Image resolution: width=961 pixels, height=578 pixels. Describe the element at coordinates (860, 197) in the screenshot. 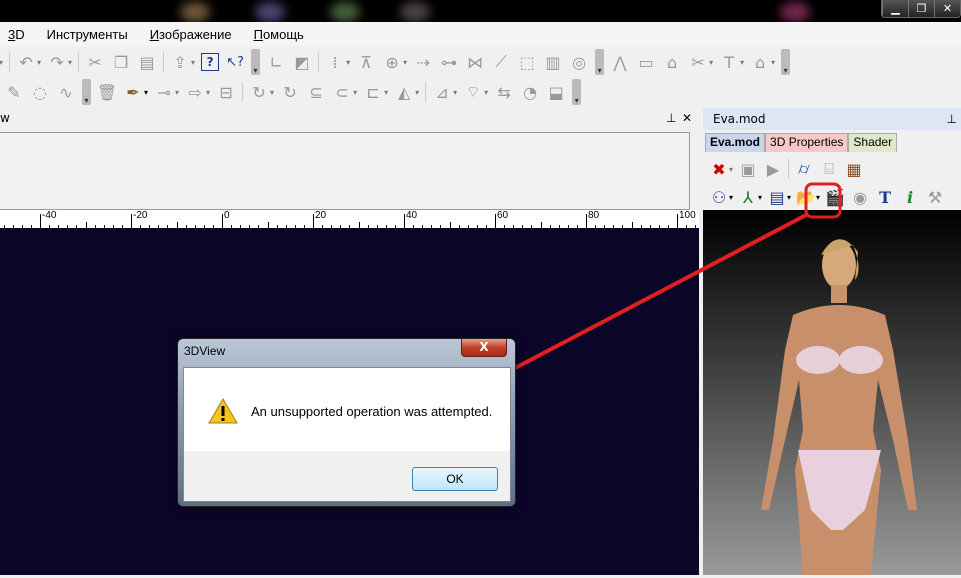

I see `render-icon: ◉` at that location.